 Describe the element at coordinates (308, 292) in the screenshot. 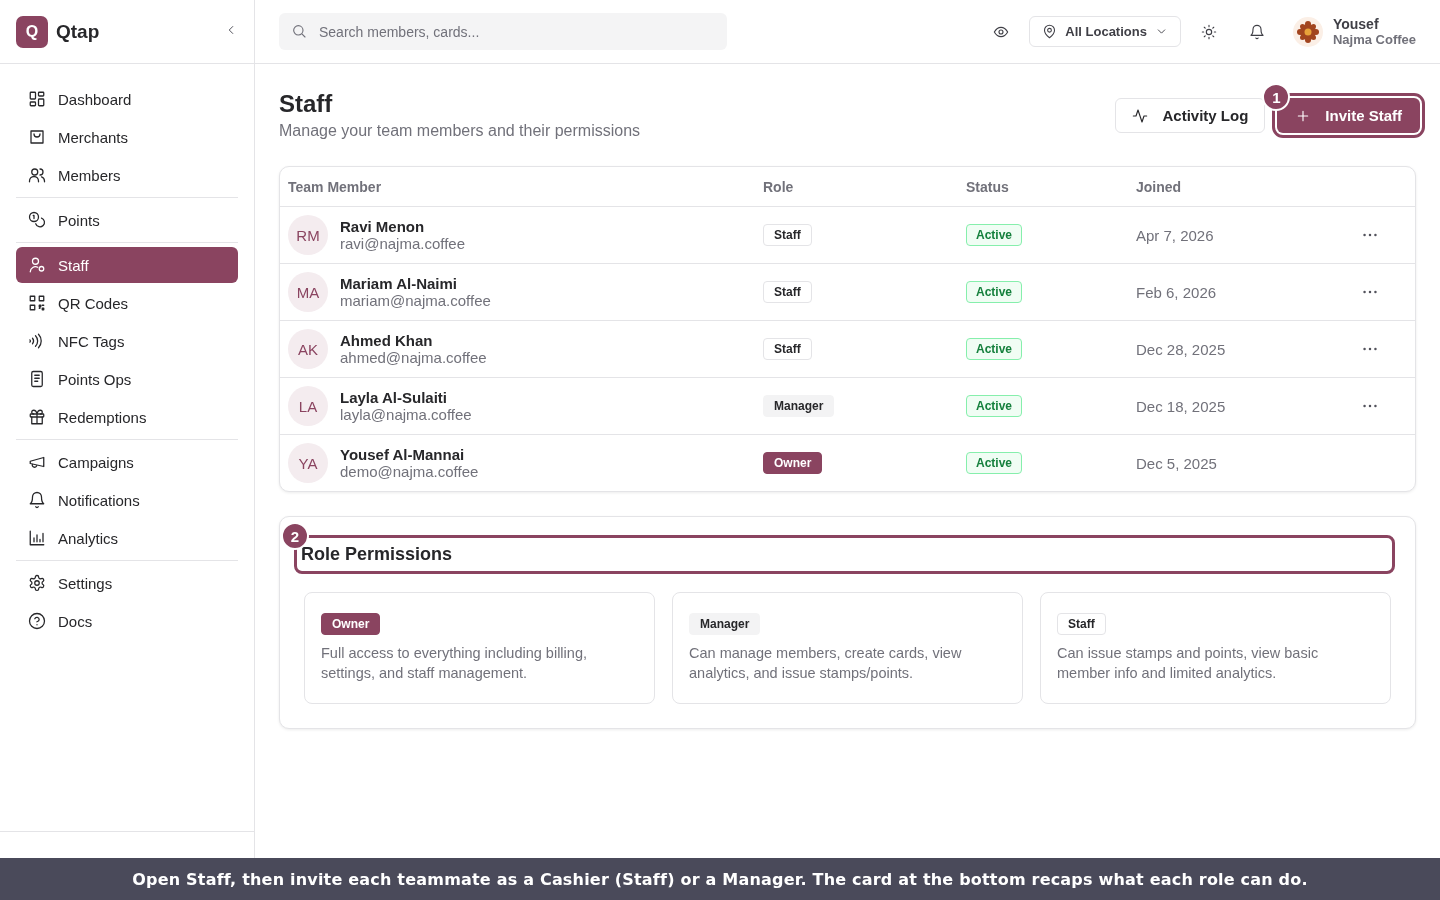

I see `member-avatar: MA` at that location.